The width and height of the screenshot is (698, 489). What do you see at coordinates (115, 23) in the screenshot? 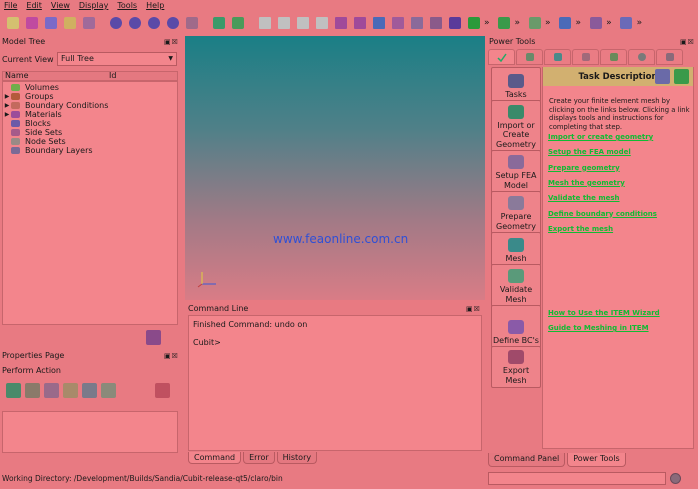
I see `play-icon` at bounding box center [115, 23].